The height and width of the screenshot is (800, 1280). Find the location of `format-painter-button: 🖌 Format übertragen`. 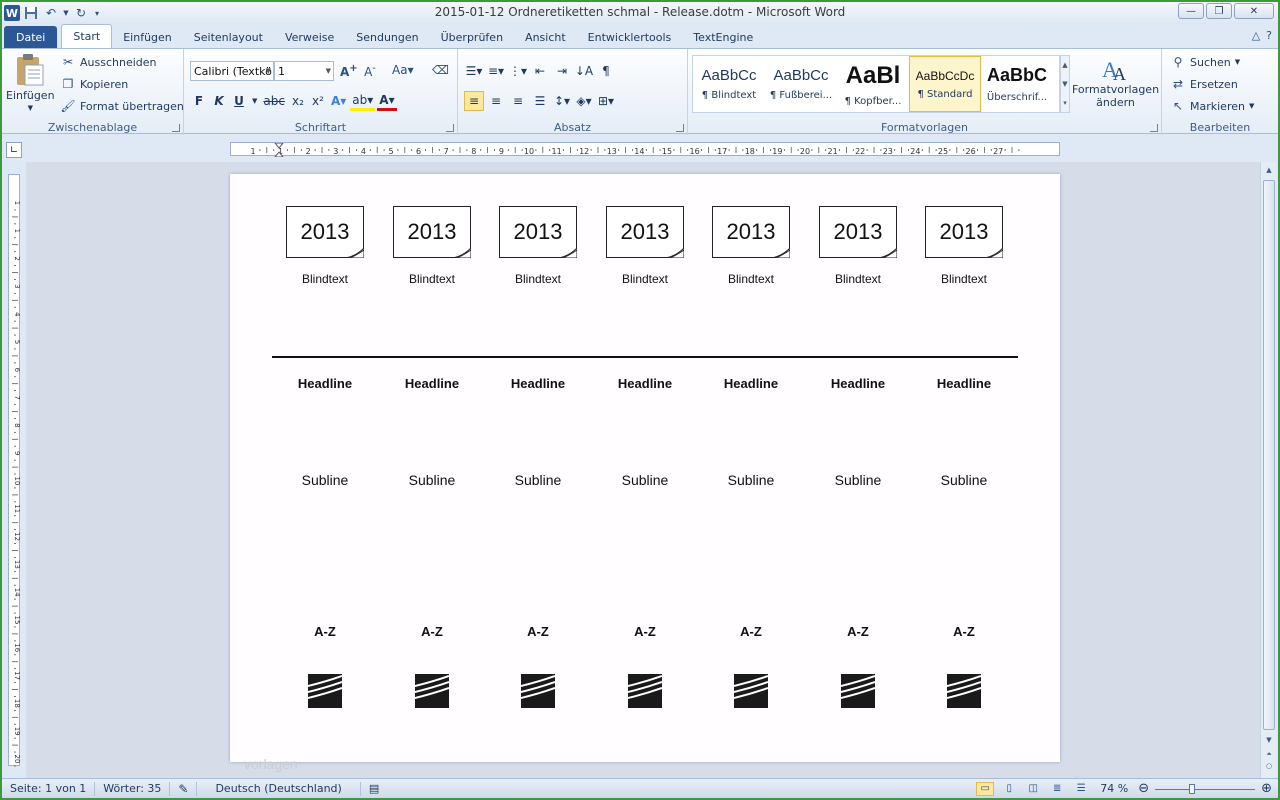

format-painter-button: 🖌 Format übertragen is located at coordinates (121, 106).